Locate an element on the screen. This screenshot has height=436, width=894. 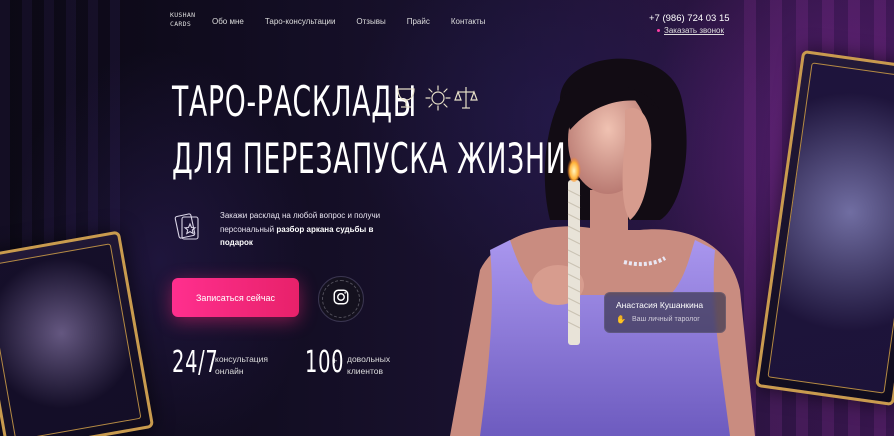
instagram-button is located at coordinates (341, 299).